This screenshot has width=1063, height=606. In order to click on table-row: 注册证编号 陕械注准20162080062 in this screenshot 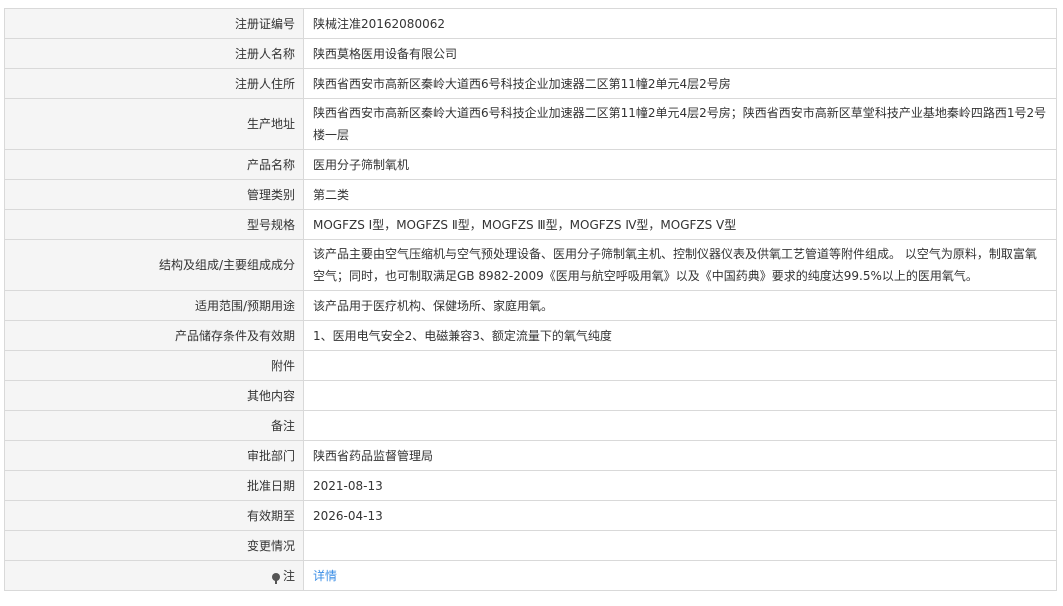, I will do `click(530, 23)`.